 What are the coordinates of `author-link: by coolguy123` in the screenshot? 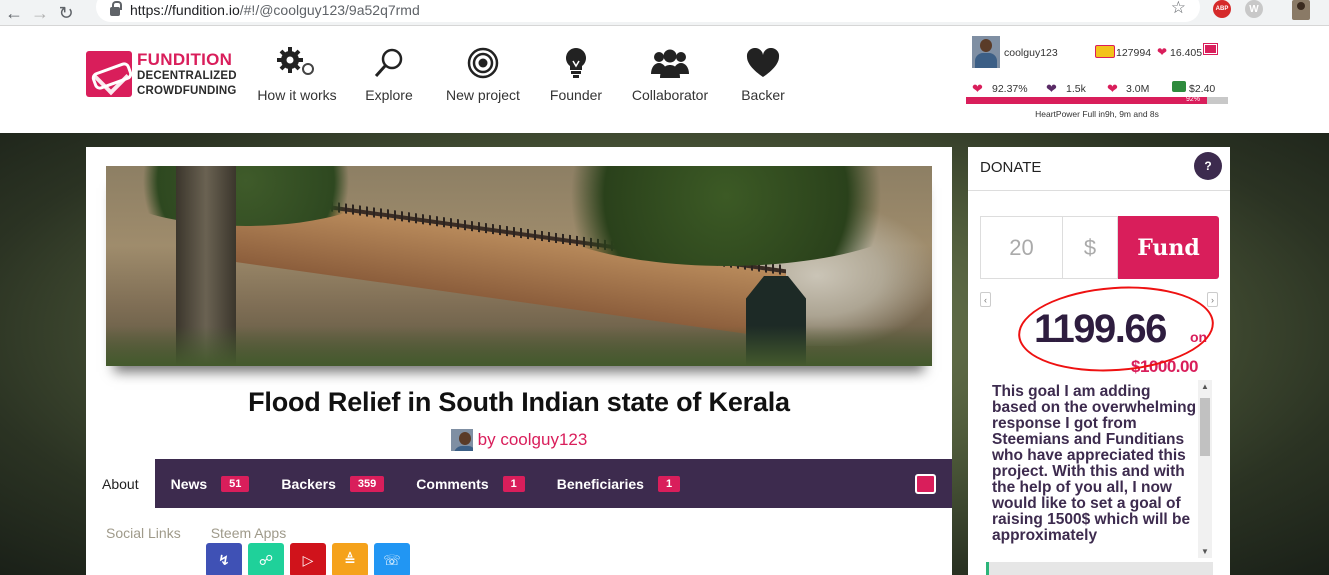 It's located at (533, 440).